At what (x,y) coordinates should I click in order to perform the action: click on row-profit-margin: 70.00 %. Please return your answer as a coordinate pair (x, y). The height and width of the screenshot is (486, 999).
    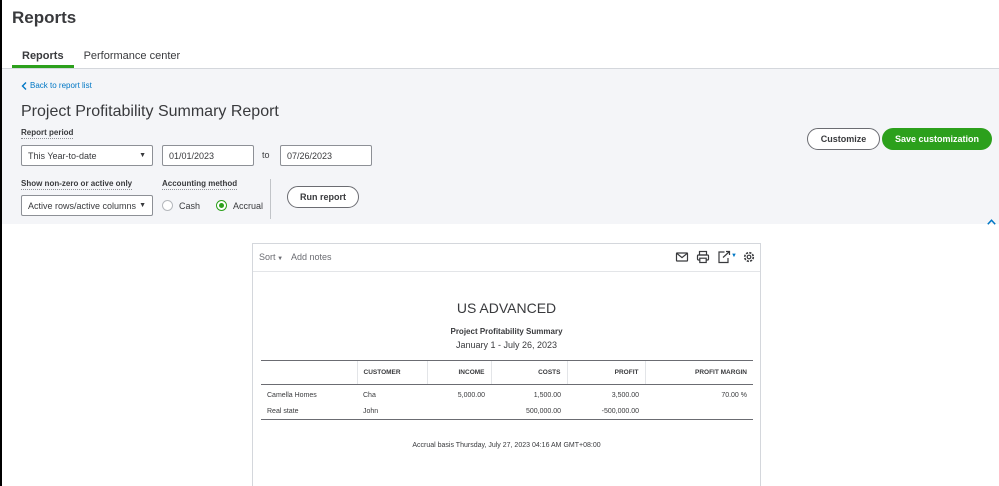
    Looking at the image, I should click on (734, 396).